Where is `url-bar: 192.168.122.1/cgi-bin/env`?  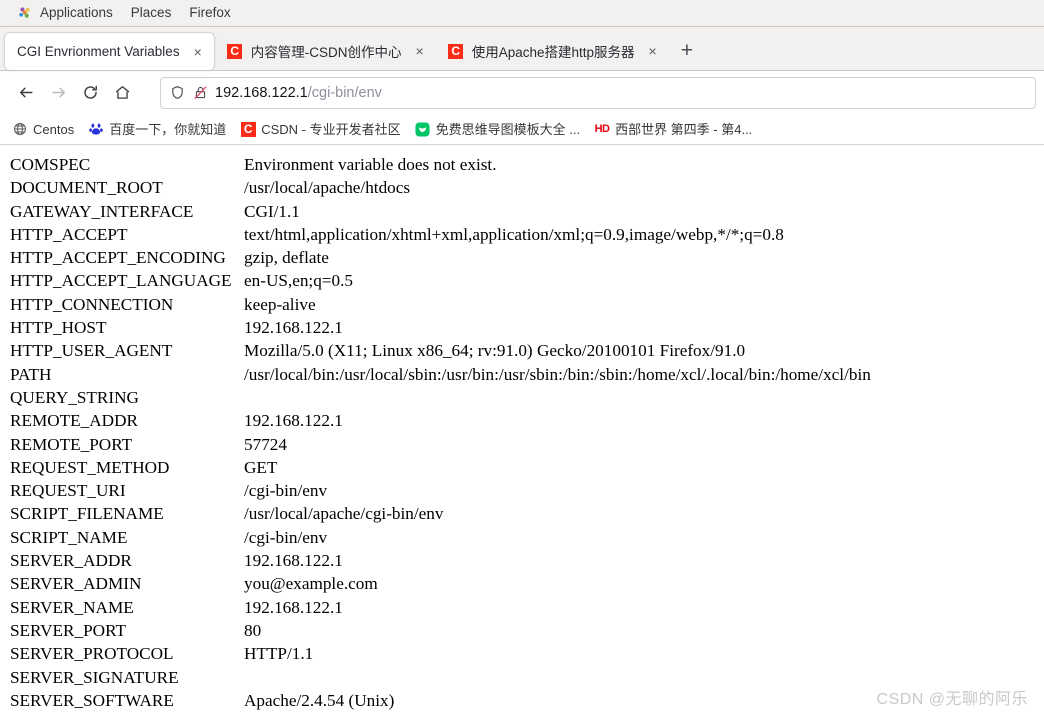 url-bar: 192.168.122.1/cgi-bin/env is located at coordinates (598, 92).